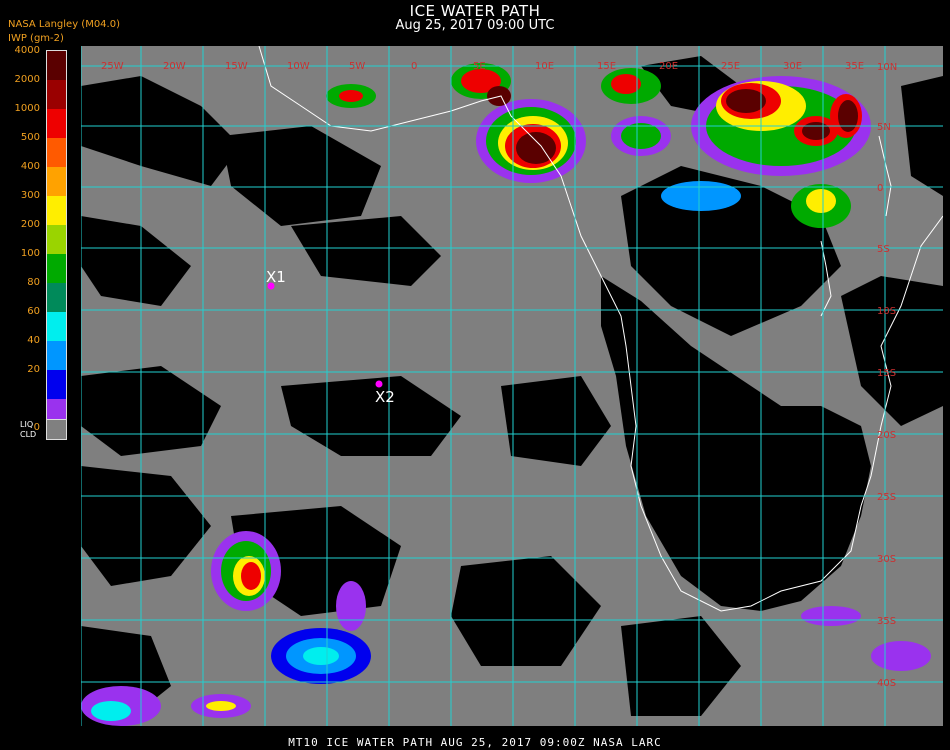 The image size is (950, 750). What do you see at coordinates (30, 166) in the screenshot?
I see `colorbar-tick-label: 400` at bounding box center [30, 166].